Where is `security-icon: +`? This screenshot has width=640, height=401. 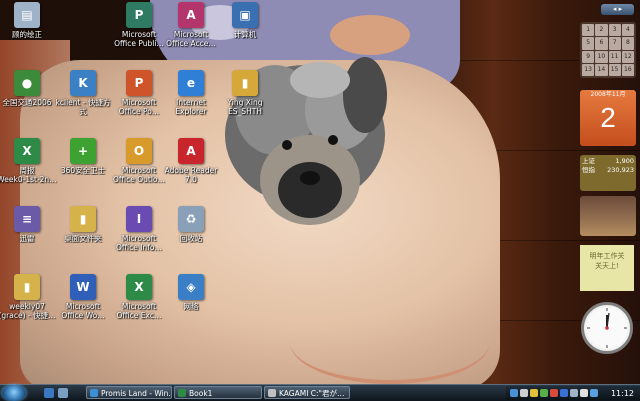
security-icon: + is located at coordinates (83, 151).